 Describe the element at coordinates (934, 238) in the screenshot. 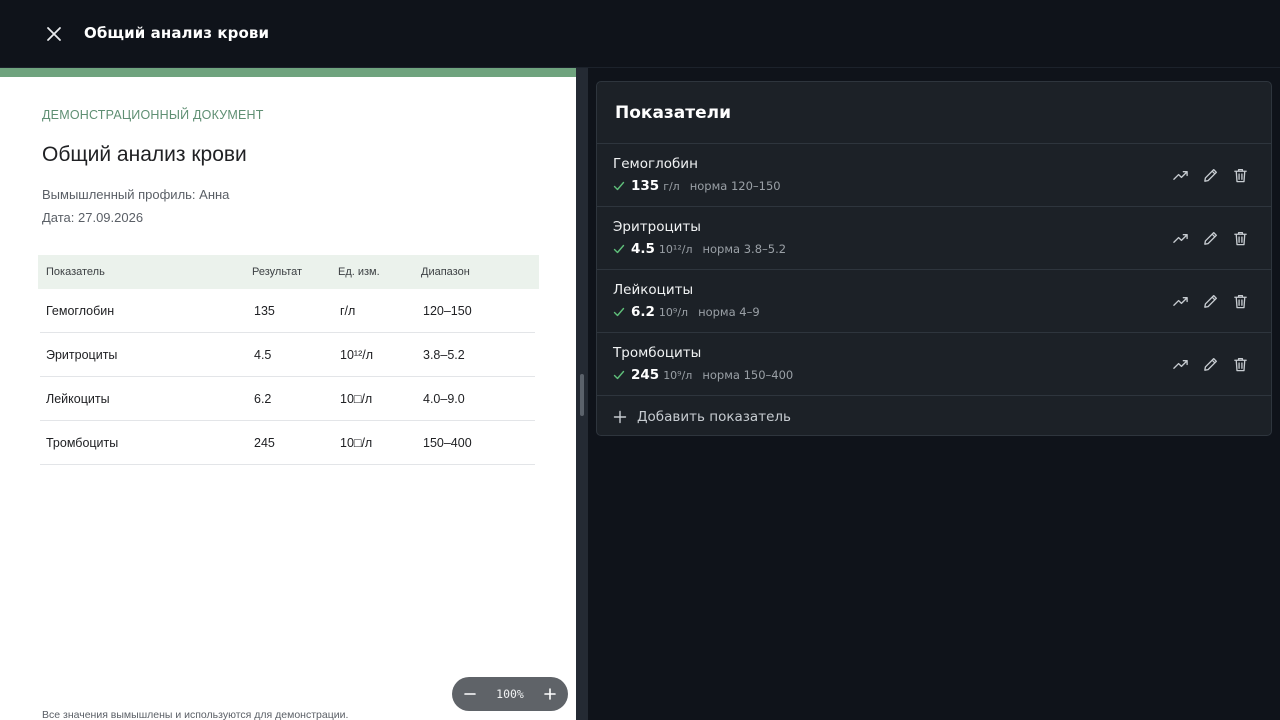

I see `metric-row: Эритроциты 4.5 10¹²/л норма 3.8–5.2` at that location.